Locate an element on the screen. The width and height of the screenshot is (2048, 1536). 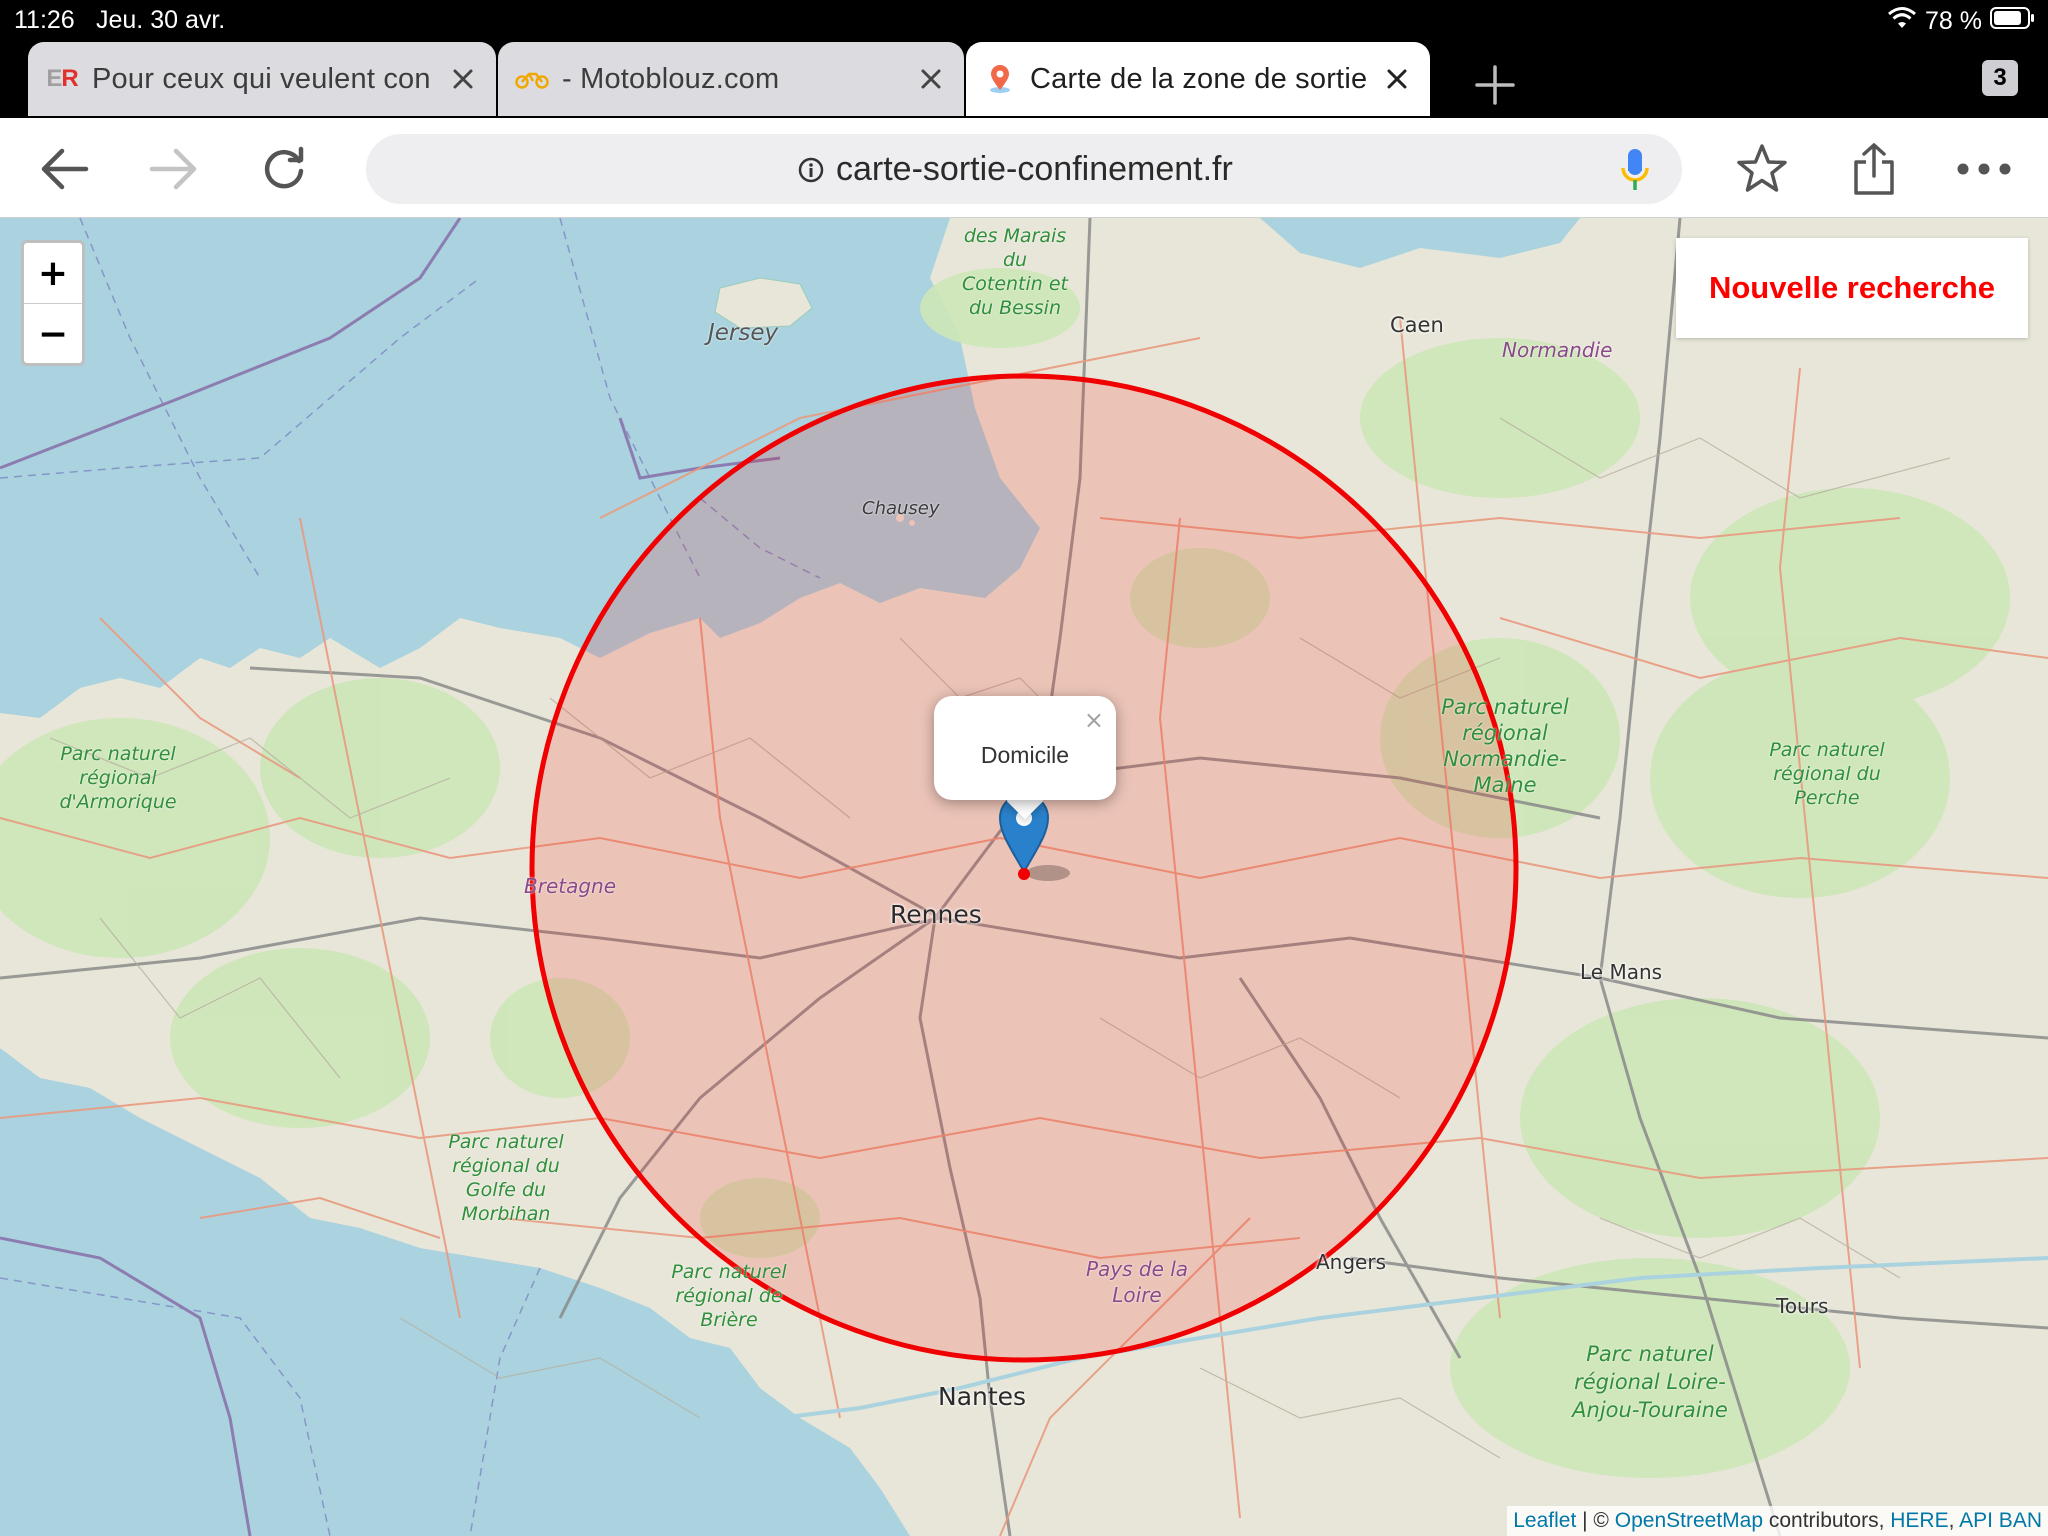
zoom-in-button: + is located at coordinates (53, 273).